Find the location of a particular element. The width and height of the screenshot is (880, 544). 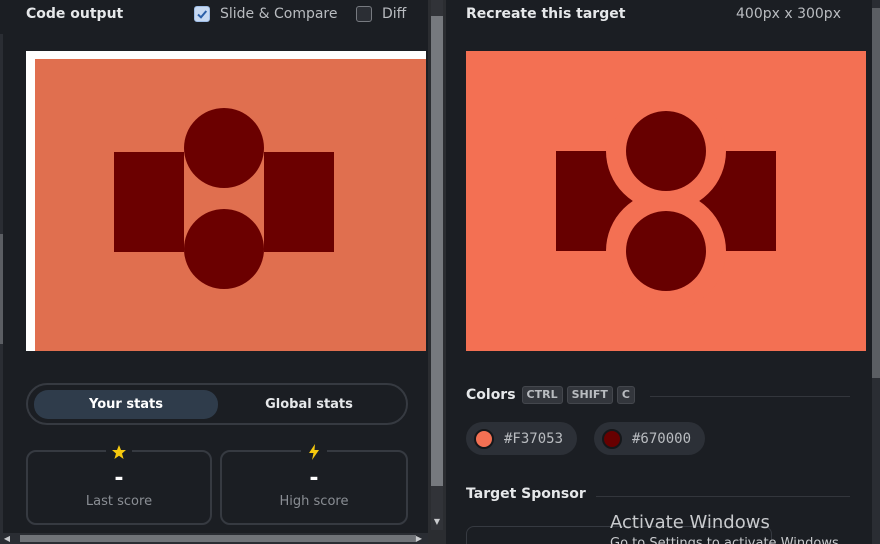

last-score-value: - is located at coordinates (119, 478).